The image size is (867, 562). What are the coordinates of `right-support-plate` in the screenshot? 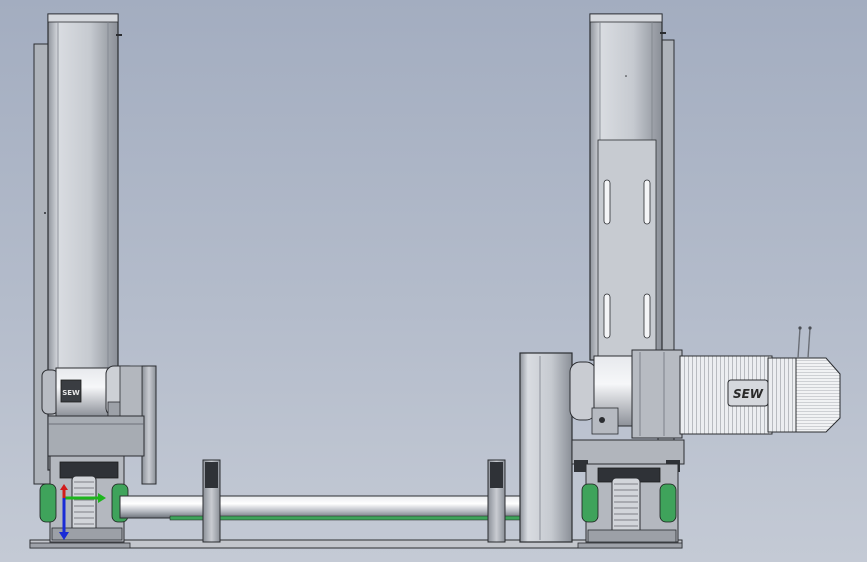 It's located at (546, 447).